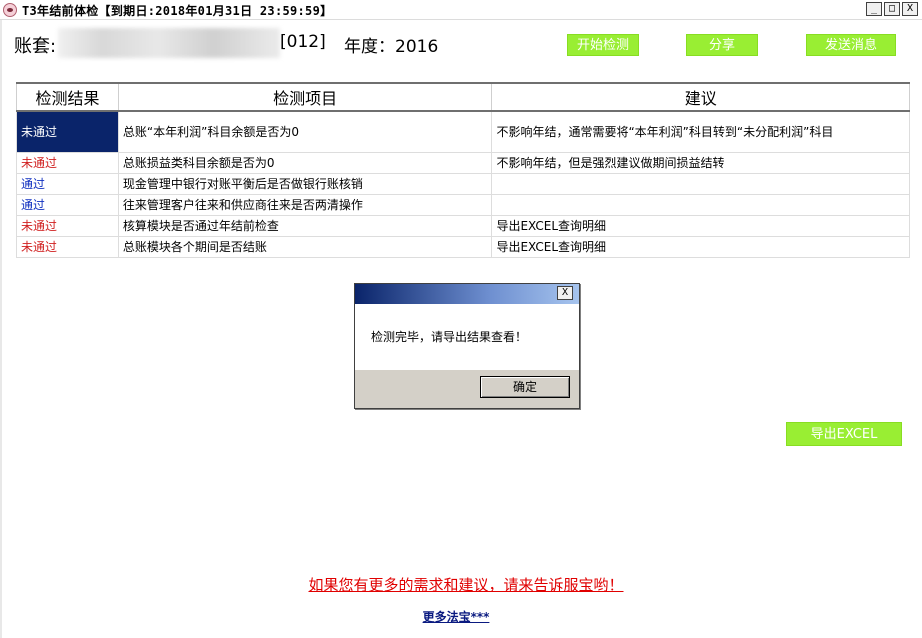  What do you see at coordinates (177, 11) in the screenshot?
I see `window-title: T3年结前体检【到期日:2018年01月31日 23:59:59】` at bounding box center [177, 11].